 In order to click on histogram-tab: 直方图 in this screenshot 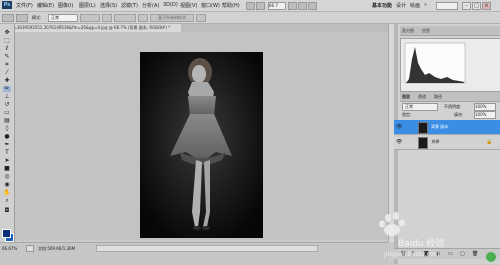, I will do `click(408, 31)`.